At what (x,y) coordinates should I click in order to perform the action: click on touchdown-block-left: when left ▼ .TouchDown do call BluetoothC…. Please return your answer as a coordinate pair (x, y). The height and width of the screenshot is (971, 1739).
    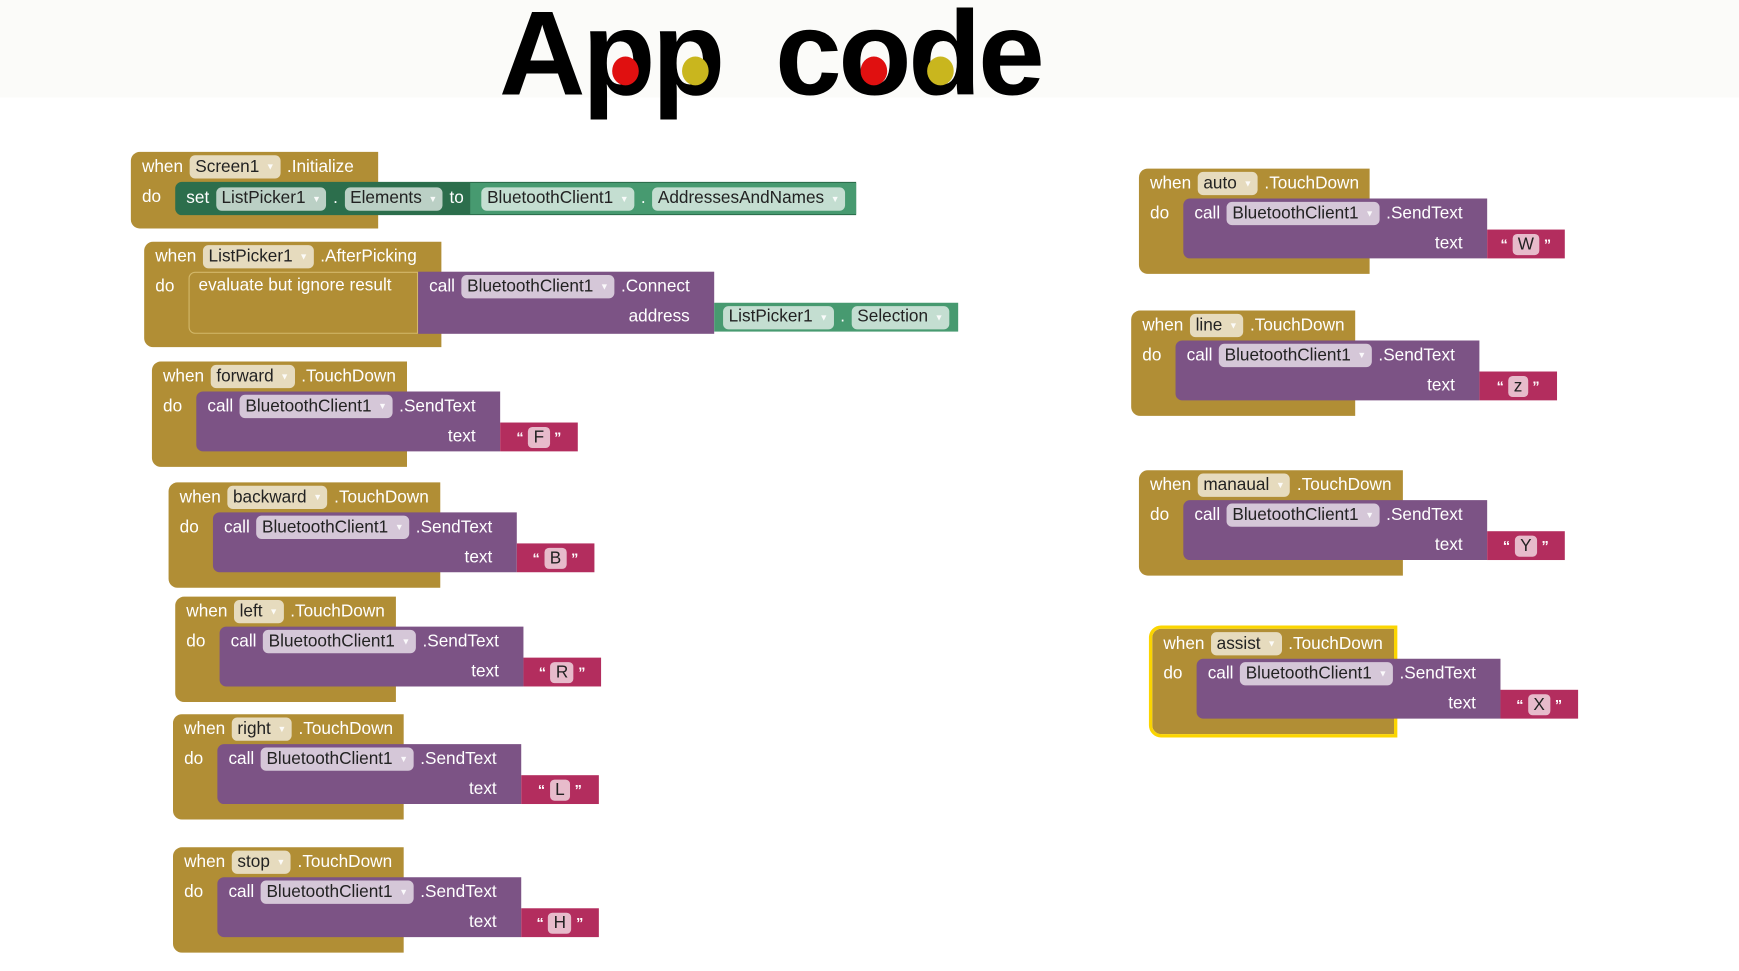
    Looking at the image, I should click on (388, 649).